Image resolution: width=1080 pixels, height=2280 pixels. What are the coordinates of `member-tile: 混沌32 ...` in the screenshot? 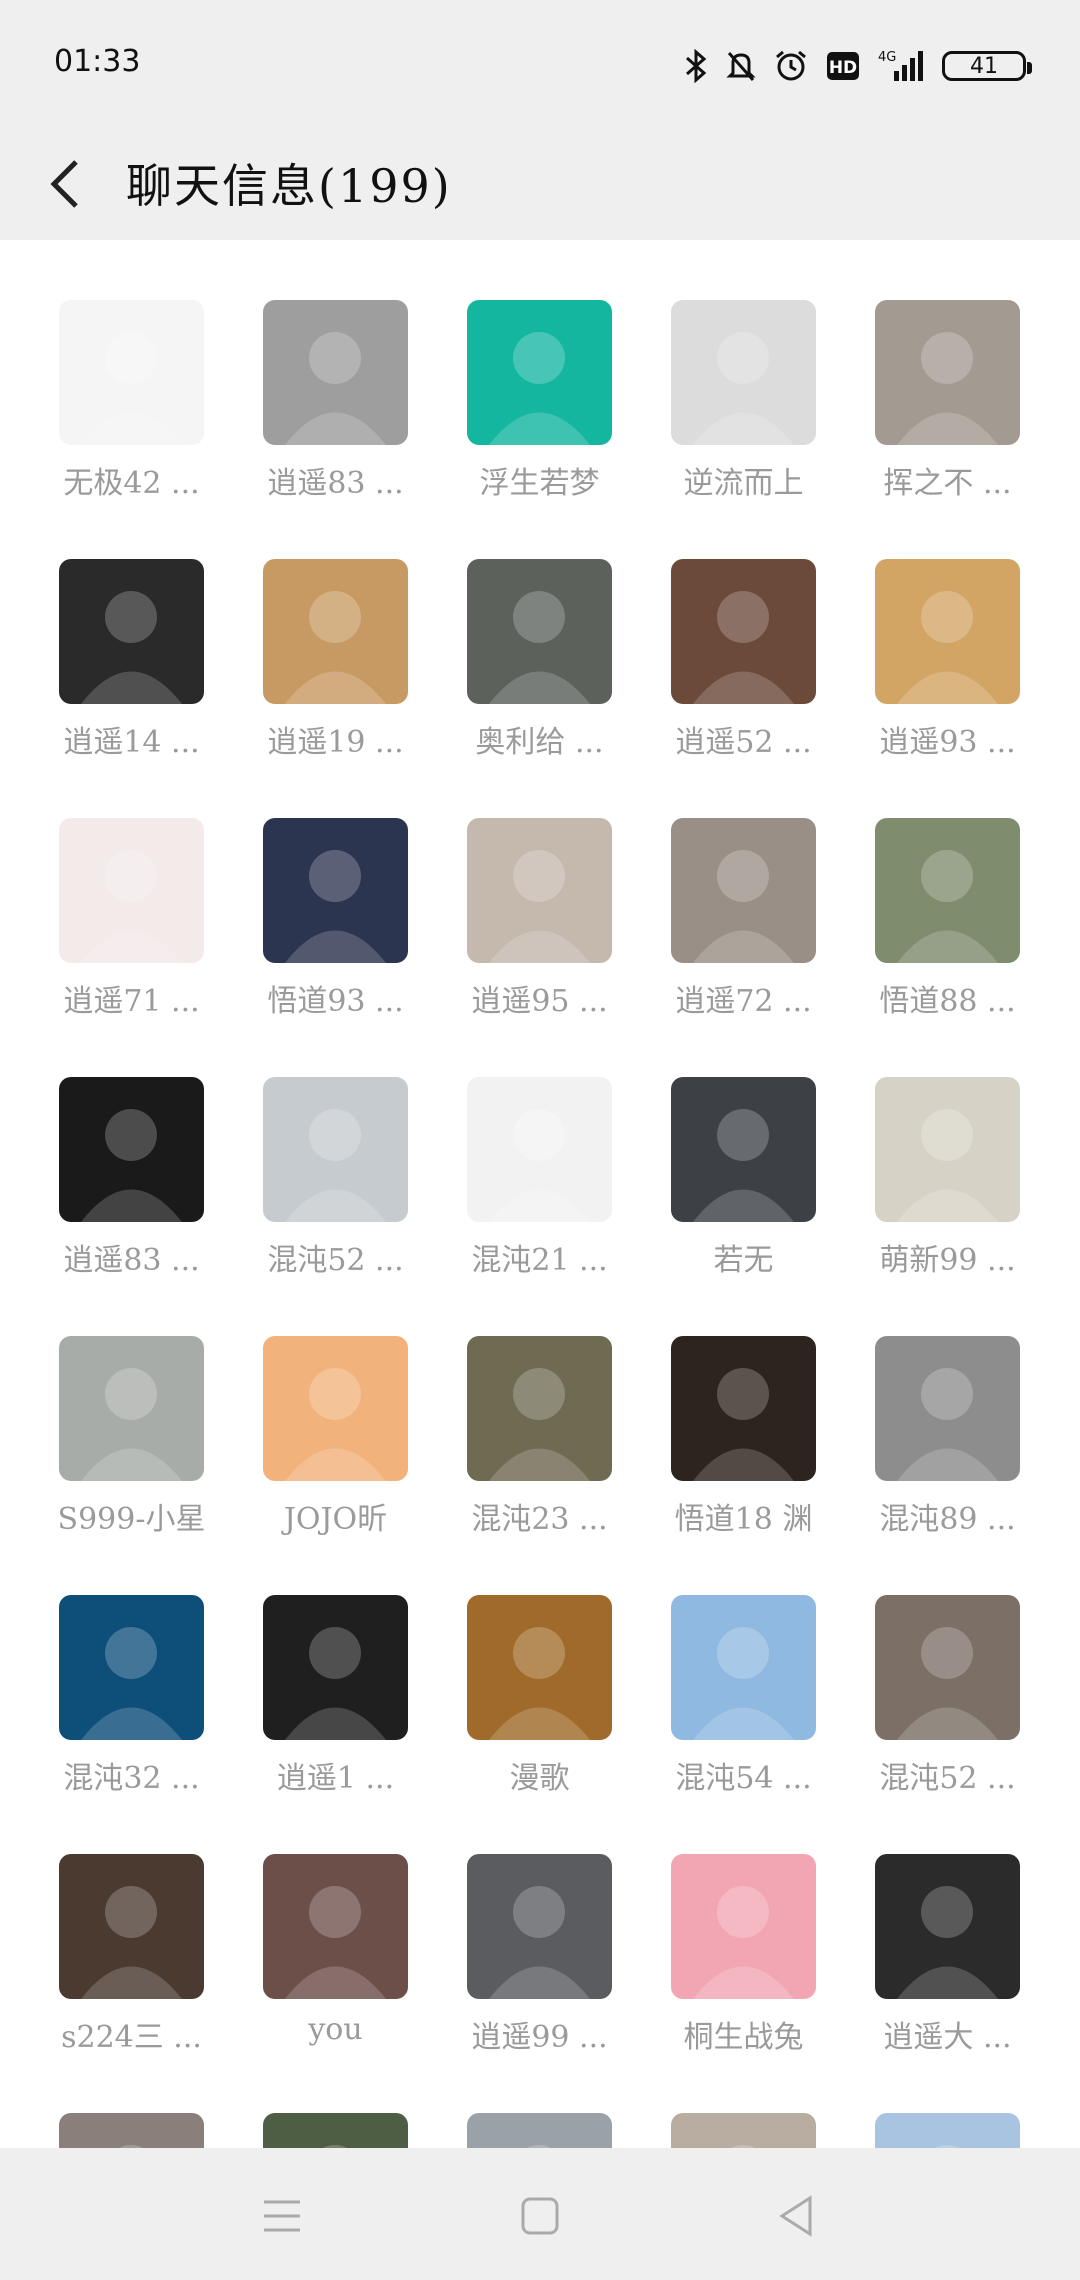 It's located at (118, 1705).